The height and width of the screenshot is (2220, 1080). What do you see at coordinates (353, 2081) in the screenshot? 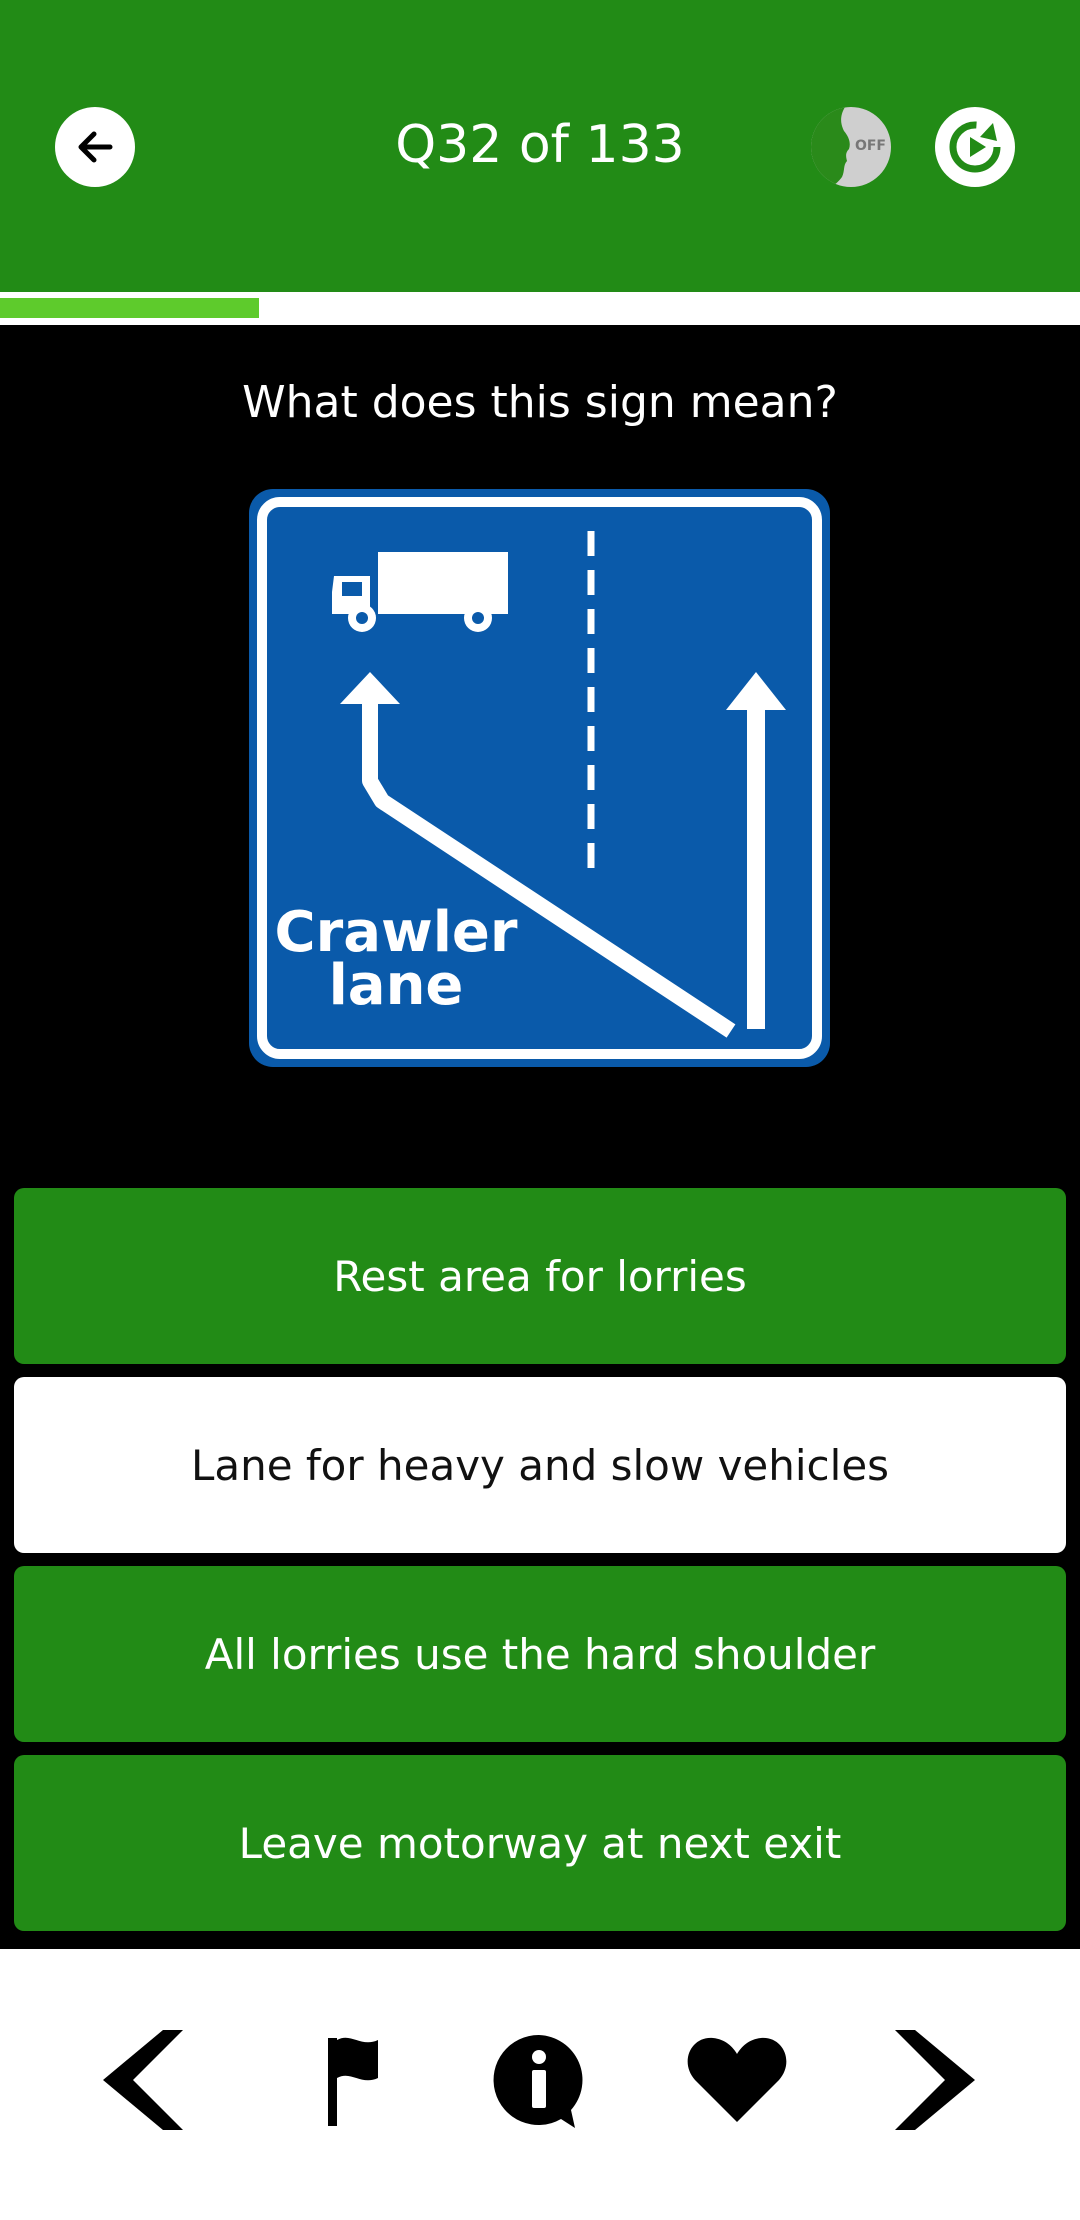
I see `flag-icon` at bounding box center [353, 2081].